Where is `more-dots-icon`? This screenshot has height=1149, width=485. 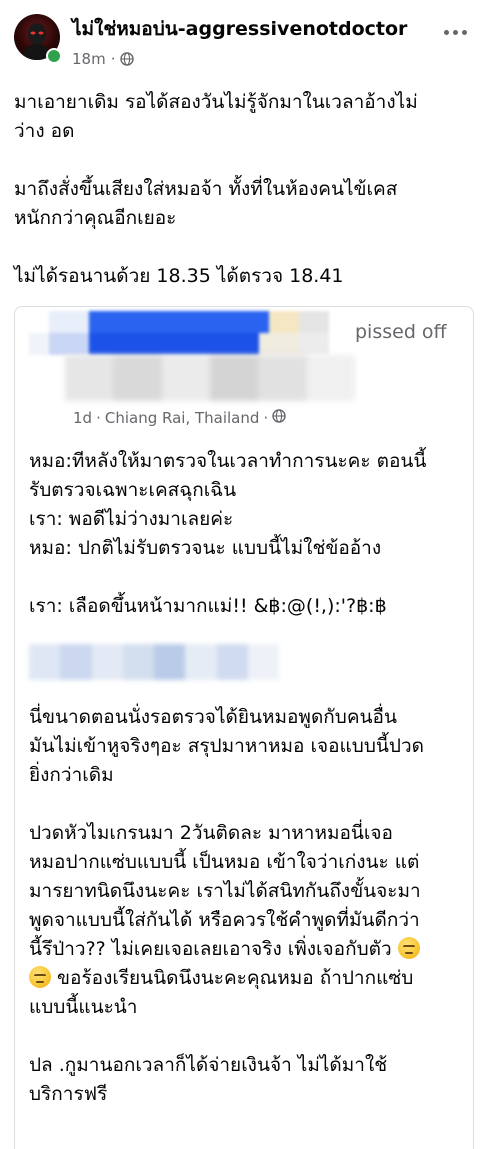
more-dots-icon is located at coordinates (446, 32).